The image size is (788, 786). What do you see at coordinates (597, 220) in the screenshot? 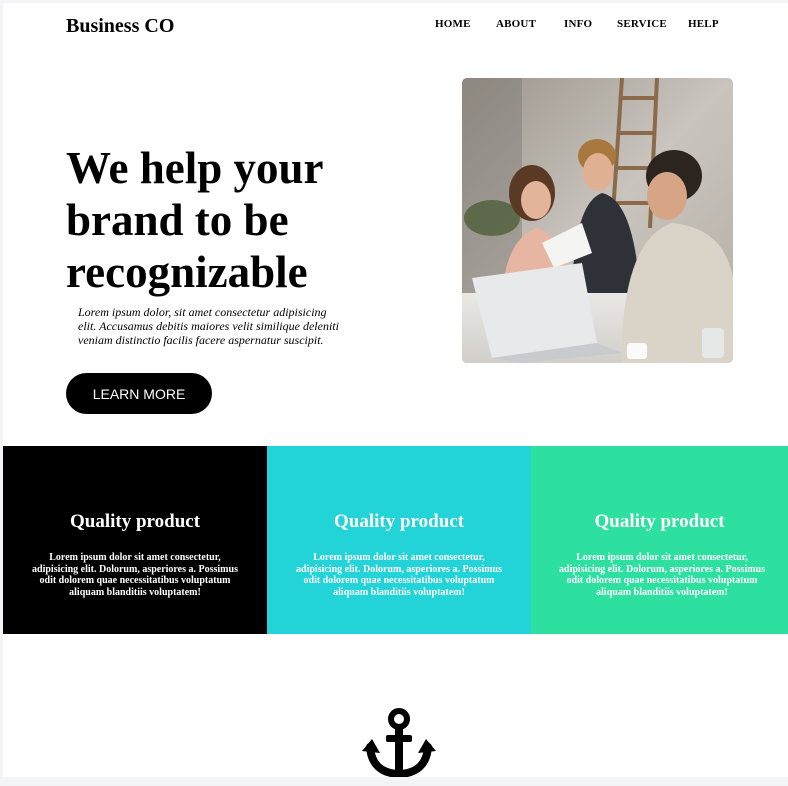
I see `hero-team-photo` at bounding box center [597, 220].